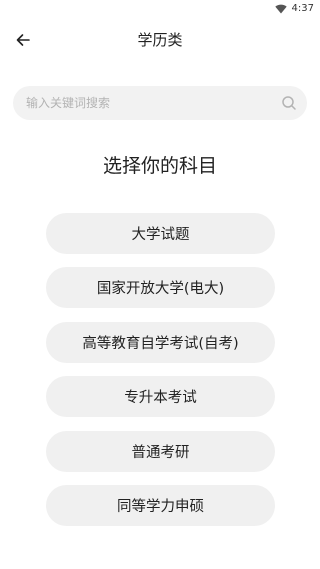  What do you see at coordinates (160, 233) in the screenshot?
I see `subject-option-university-questions: 大学试题` at bounding box center [160, 233].